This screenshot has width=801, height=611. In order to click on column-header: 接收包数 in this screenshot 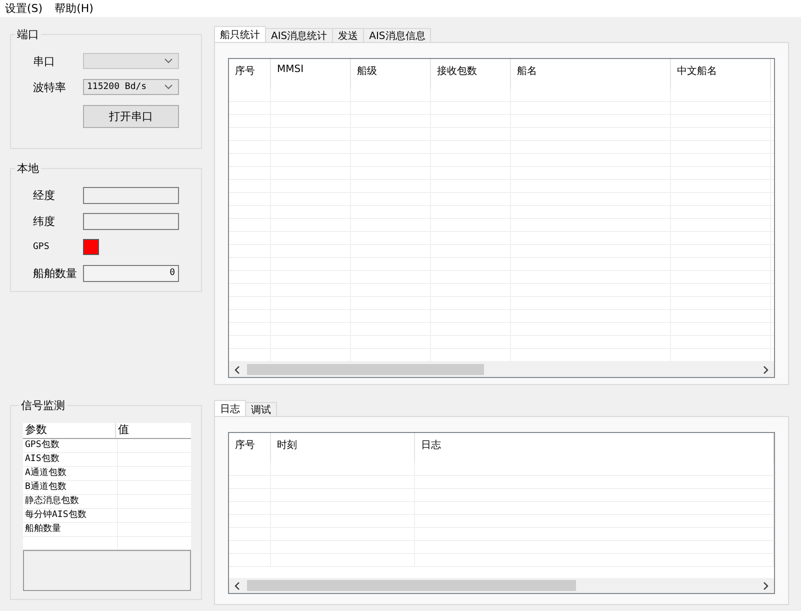, I will do `click(471, 74)`.